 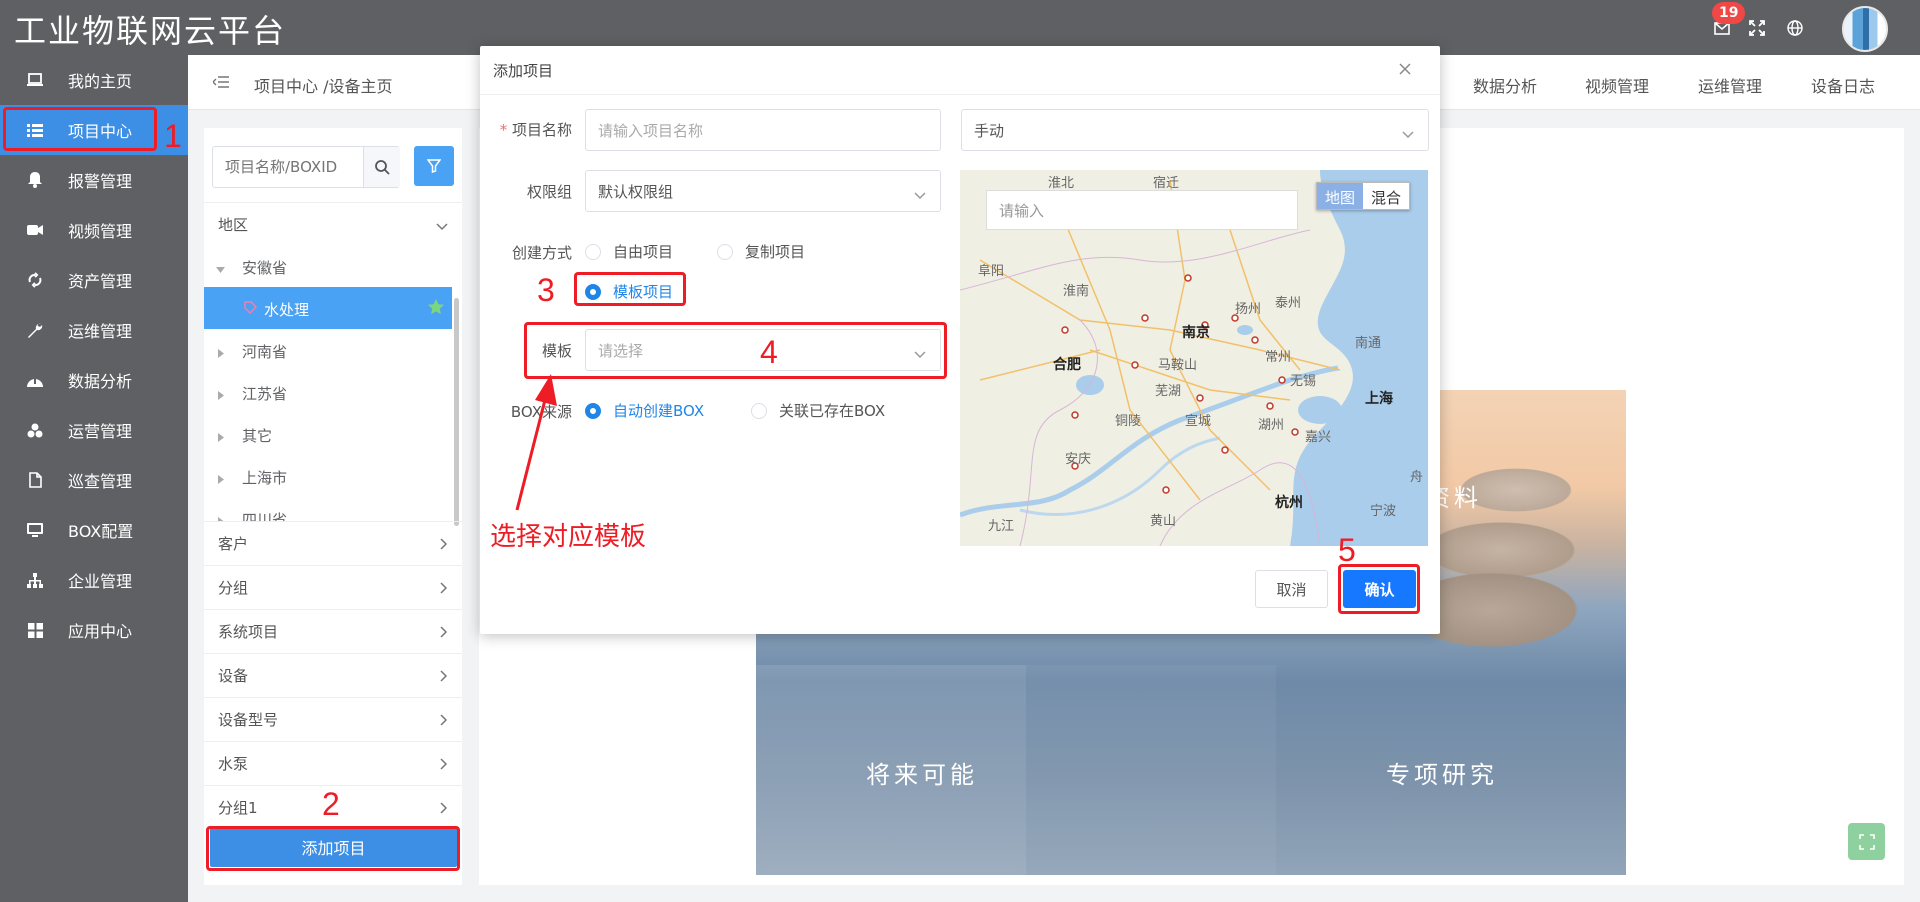 What do you see at coordinates (328, 392) in the screenshot?
I see `tree-node: 江苏省` at bounding box center [328, 392].